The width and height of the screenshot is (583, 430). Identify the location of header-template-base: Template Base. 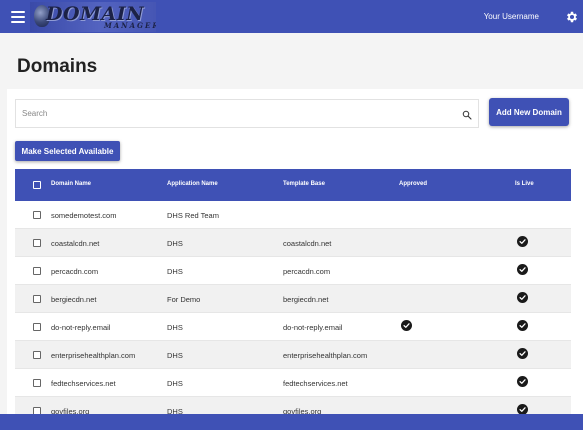
(304, 184).